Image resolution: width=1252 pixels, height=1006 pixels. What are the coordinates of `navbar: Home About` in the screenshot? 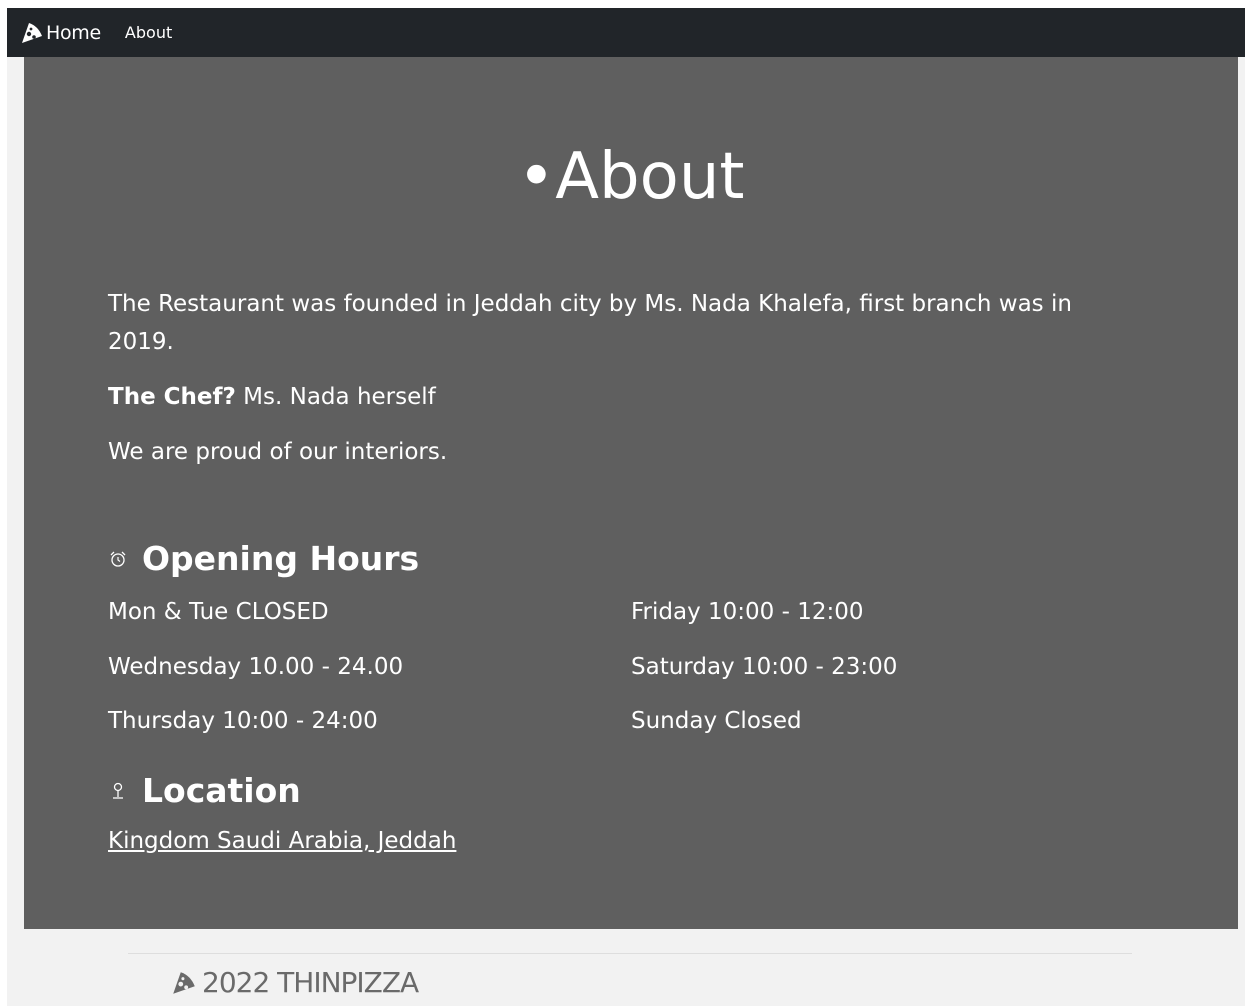 It's located at (626, 32).